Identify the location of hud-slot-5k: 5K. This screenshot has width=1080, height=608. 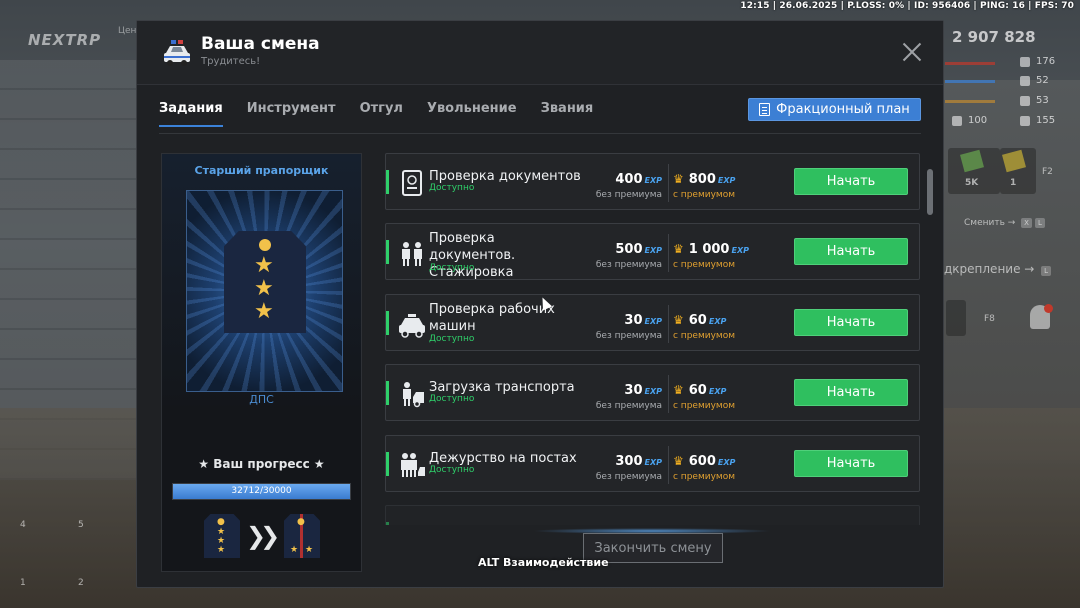
(972, 183).